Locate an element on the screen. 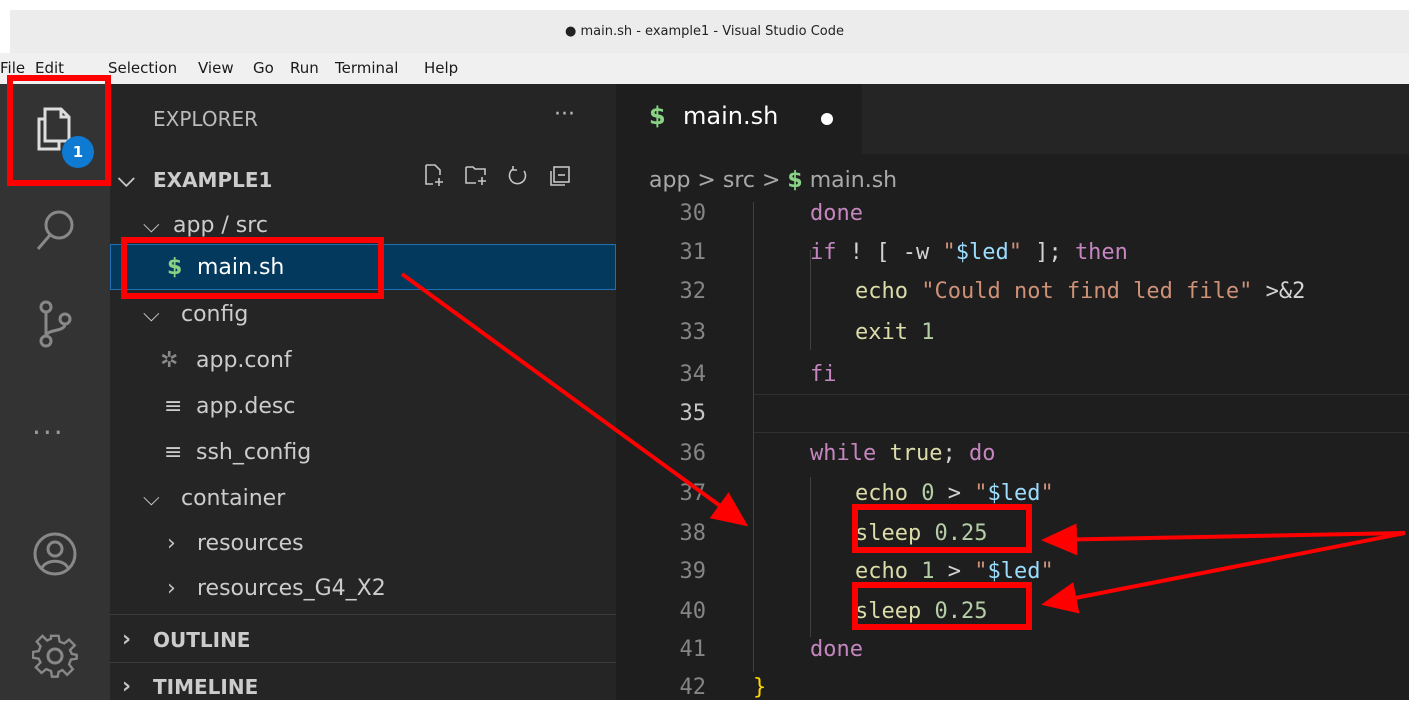 Image resolution: width=1409 pixels, height=710 pixels. code-token: sleep is located at coordinates (888, 533).